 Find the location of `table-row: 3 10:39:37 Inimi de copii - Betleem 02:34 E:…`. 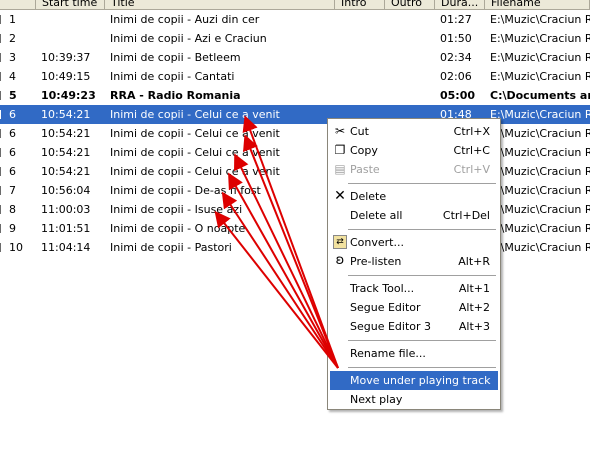

table-row: 3 10:39:37 Inimi de copii - Betleem 02:34 E:… is located at coordinates (295, 57).